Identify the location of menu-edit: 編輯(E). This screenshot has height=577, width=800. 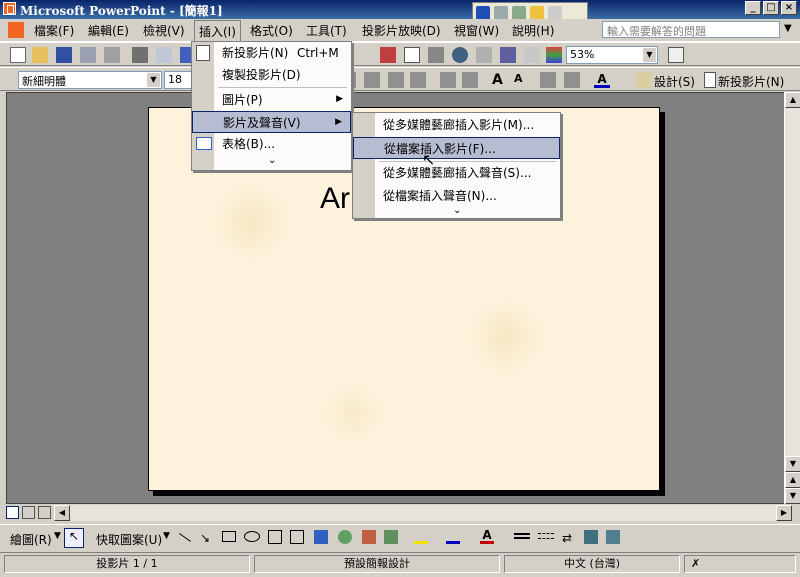
(108, 30).